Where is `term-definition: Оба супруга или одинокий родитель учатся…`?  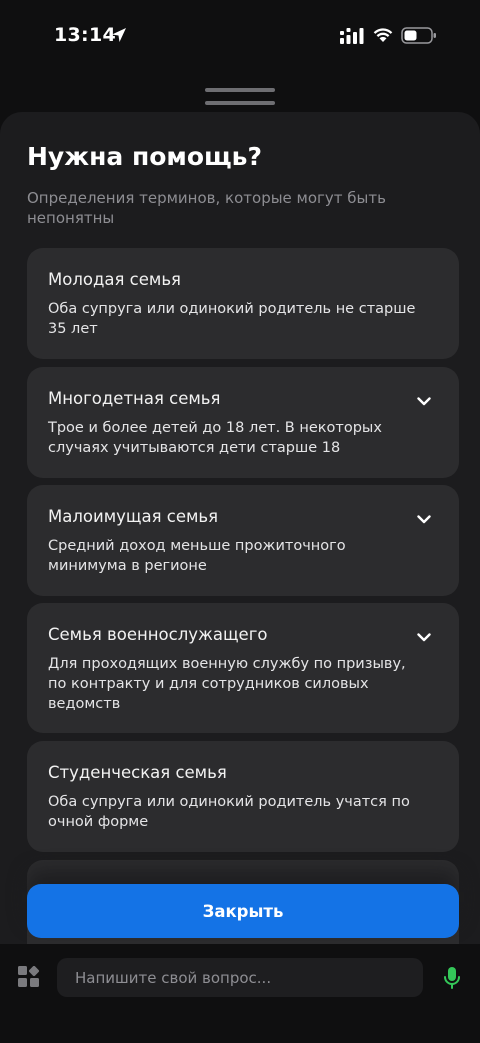 term-definition: Оба супруга или одинокий родитель учатся… is located at coordinates (229, 812).